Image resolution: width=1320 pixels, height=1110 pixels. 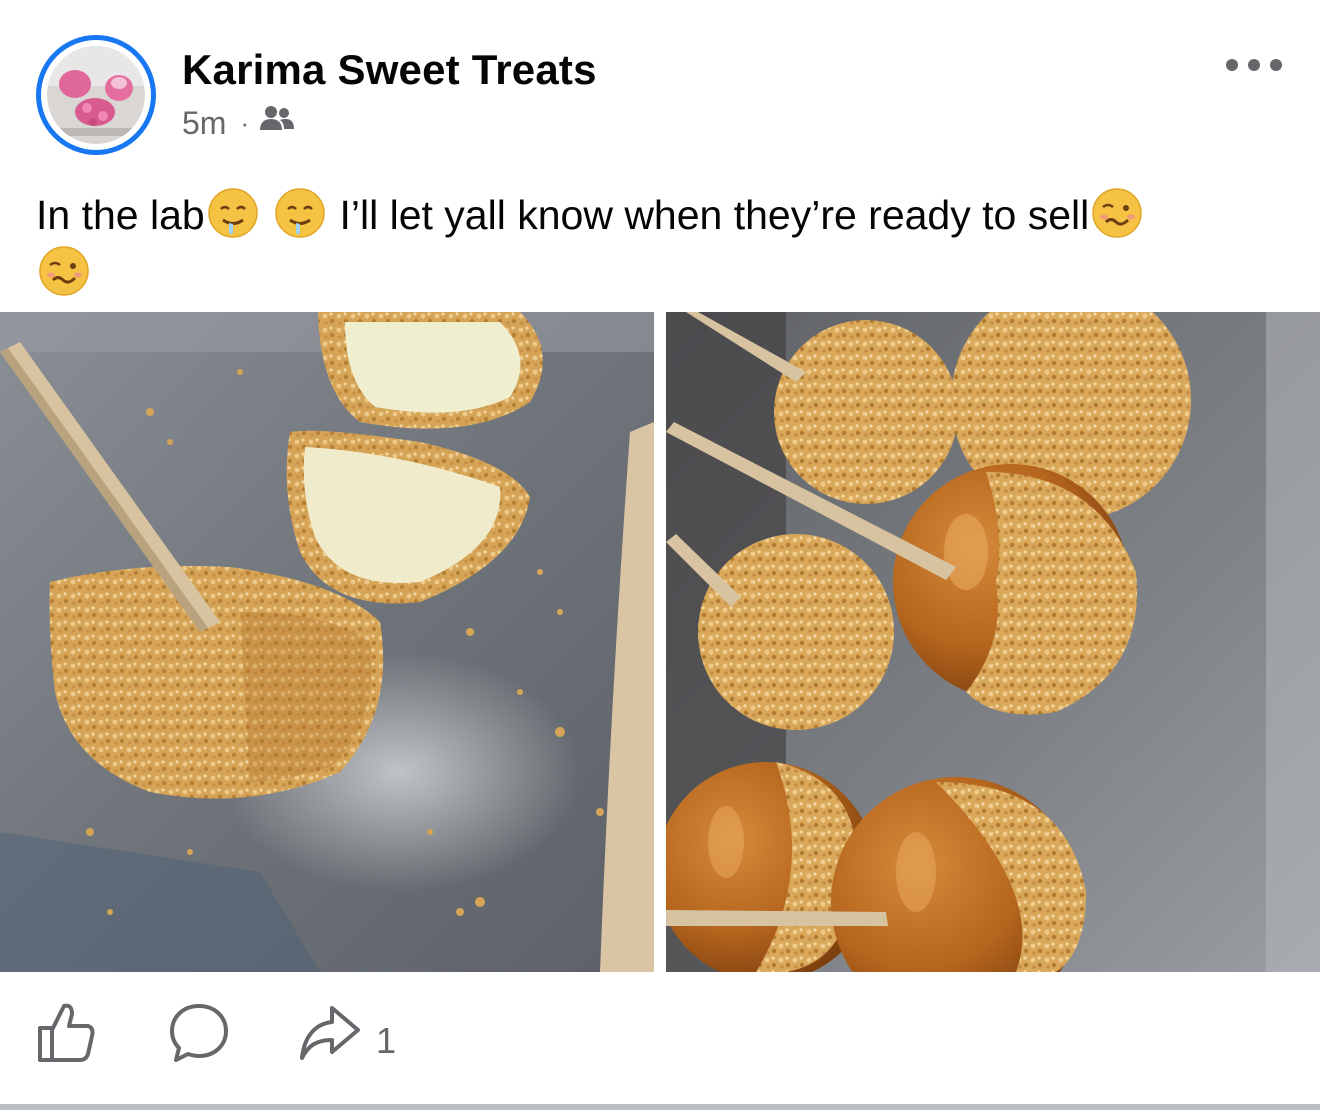 I want to click on post-actions: 1, so click(x=660, y=1040).